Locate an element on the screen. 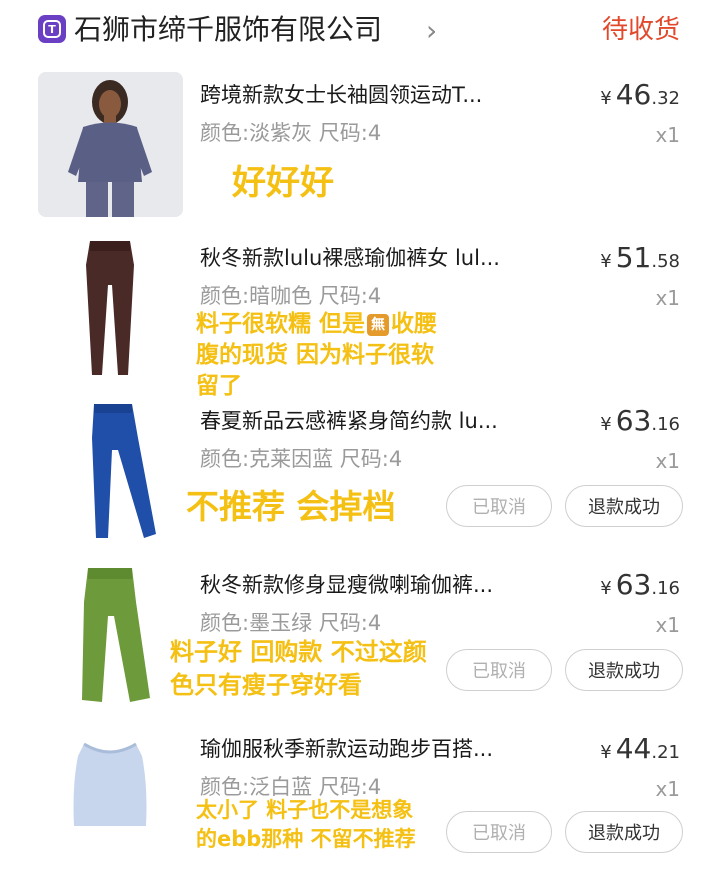  product-spec: 颜色:暗咖色 尺码:4 is located at coordinates (291, 296).